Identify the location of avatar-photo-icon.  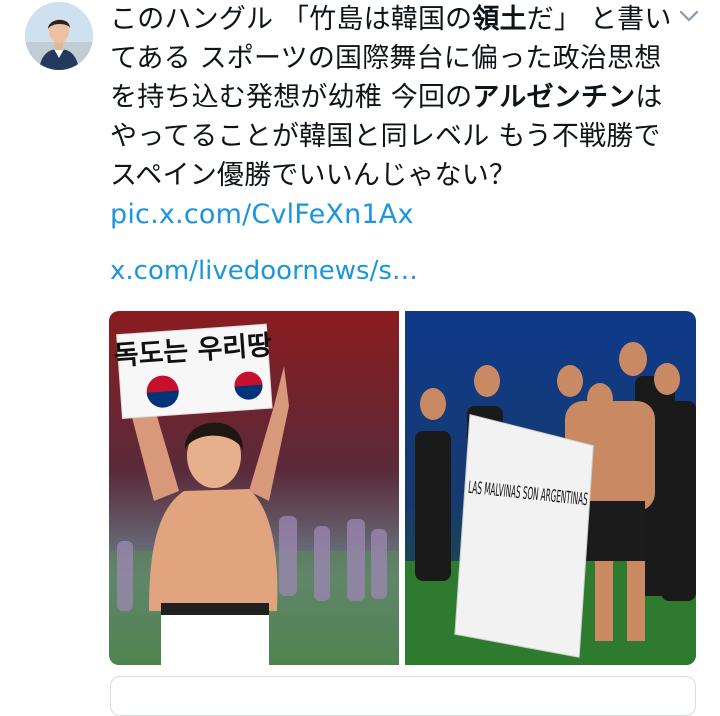
(59, 36).